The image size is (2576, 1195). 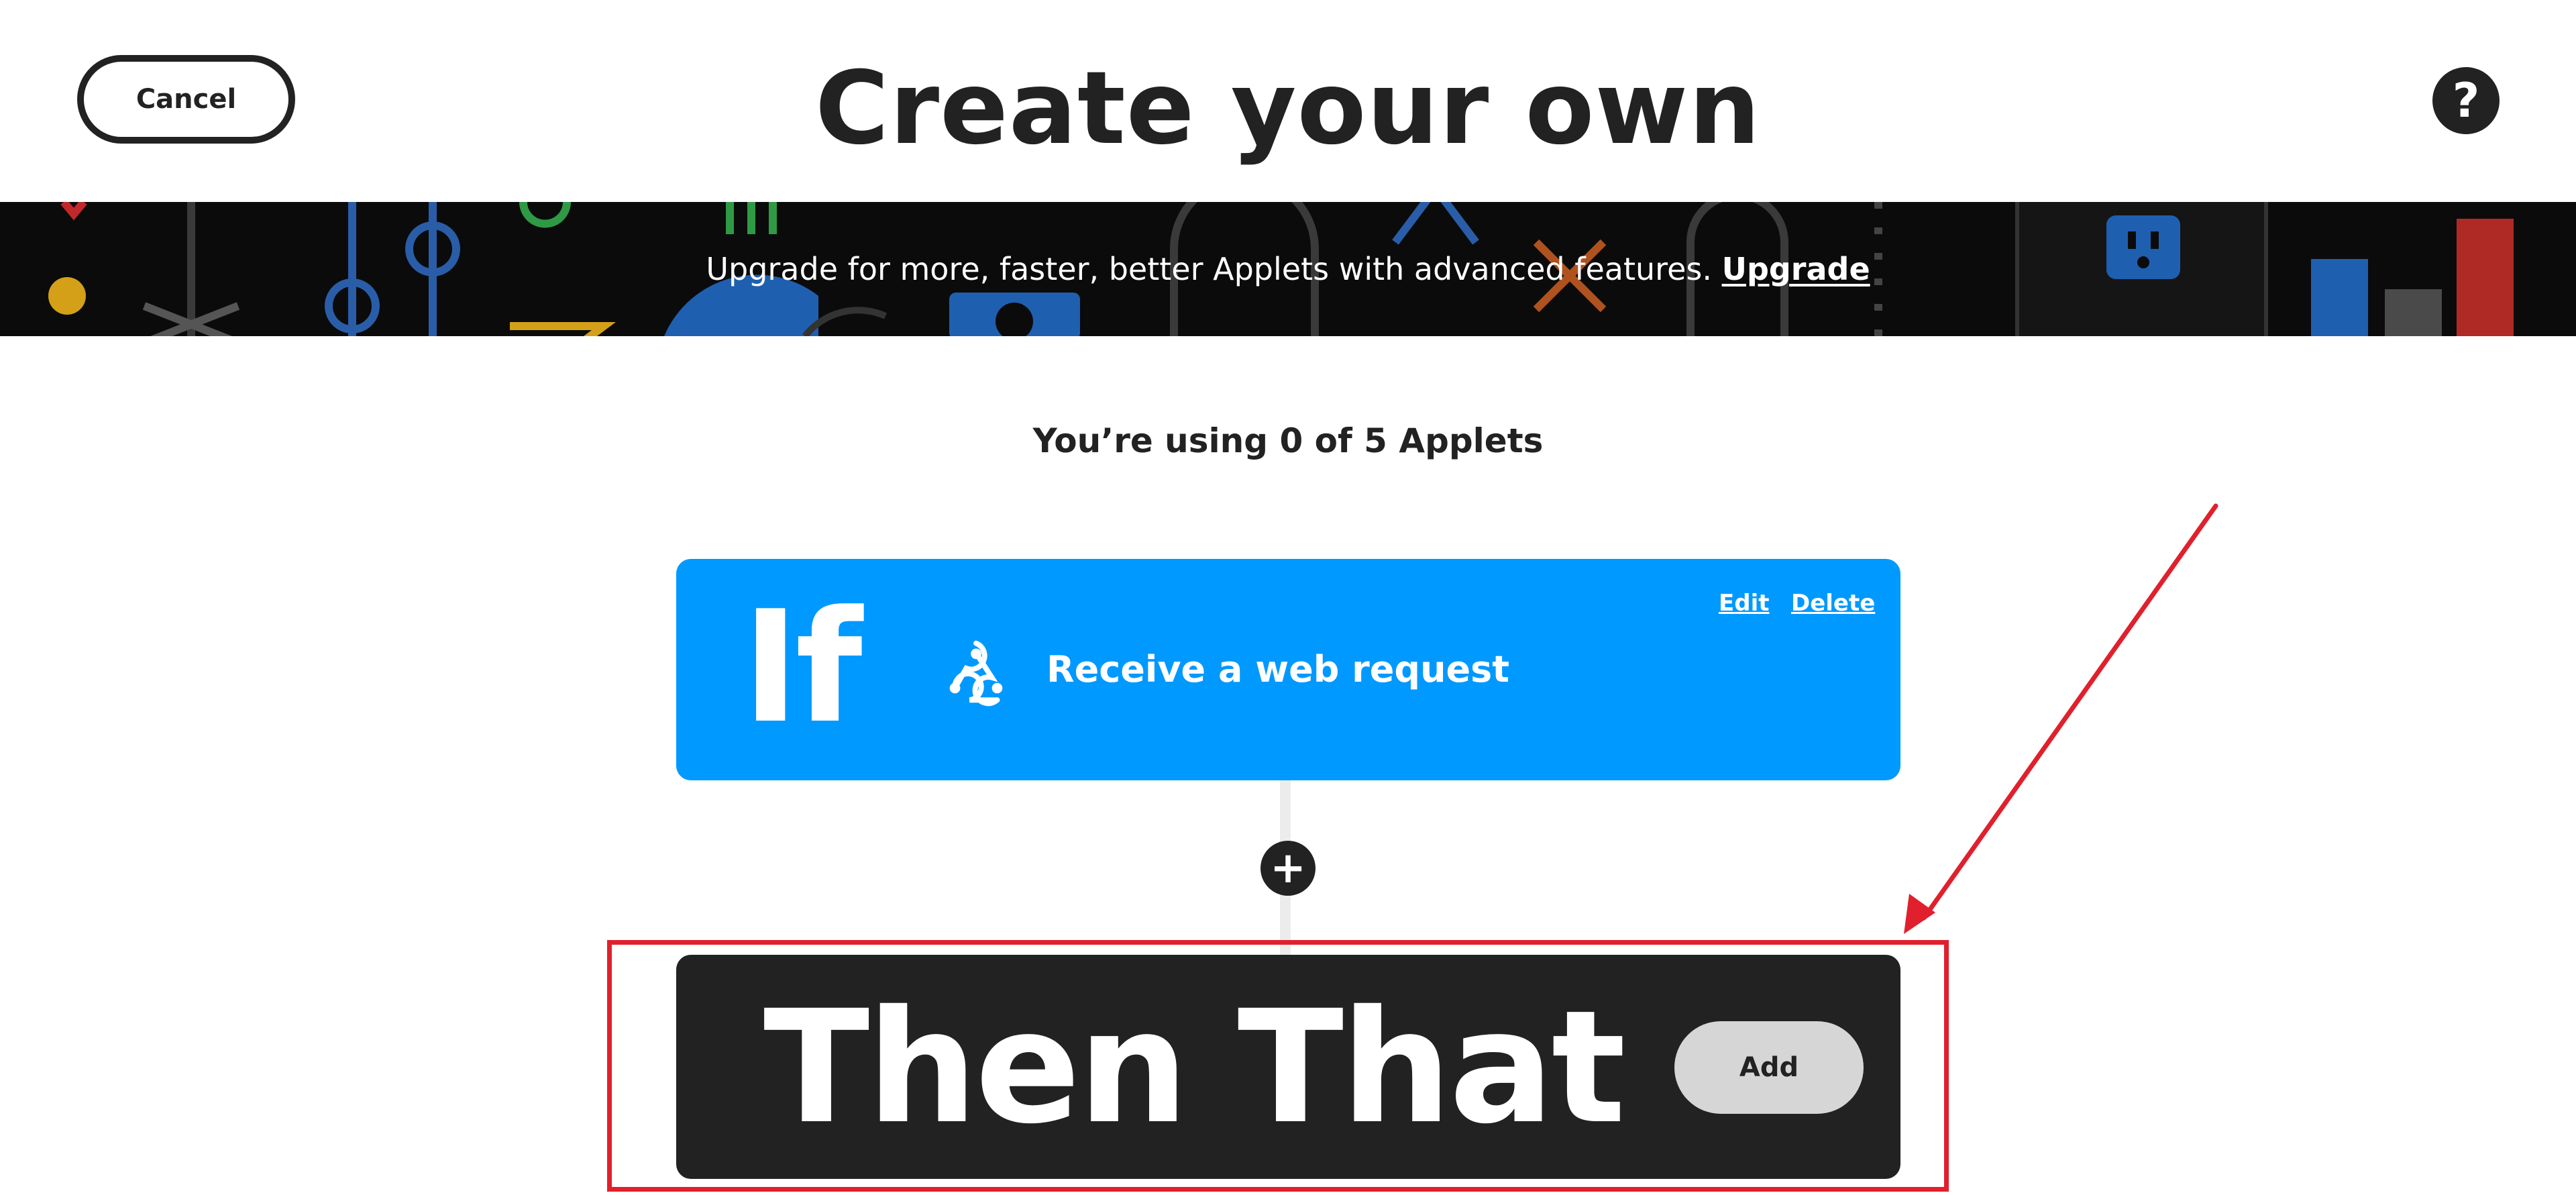 What do you see at coordinates (1278, 1066) in the screenshot?
I see `annotation-highlight-box` at bounding box center [1278, 1066].